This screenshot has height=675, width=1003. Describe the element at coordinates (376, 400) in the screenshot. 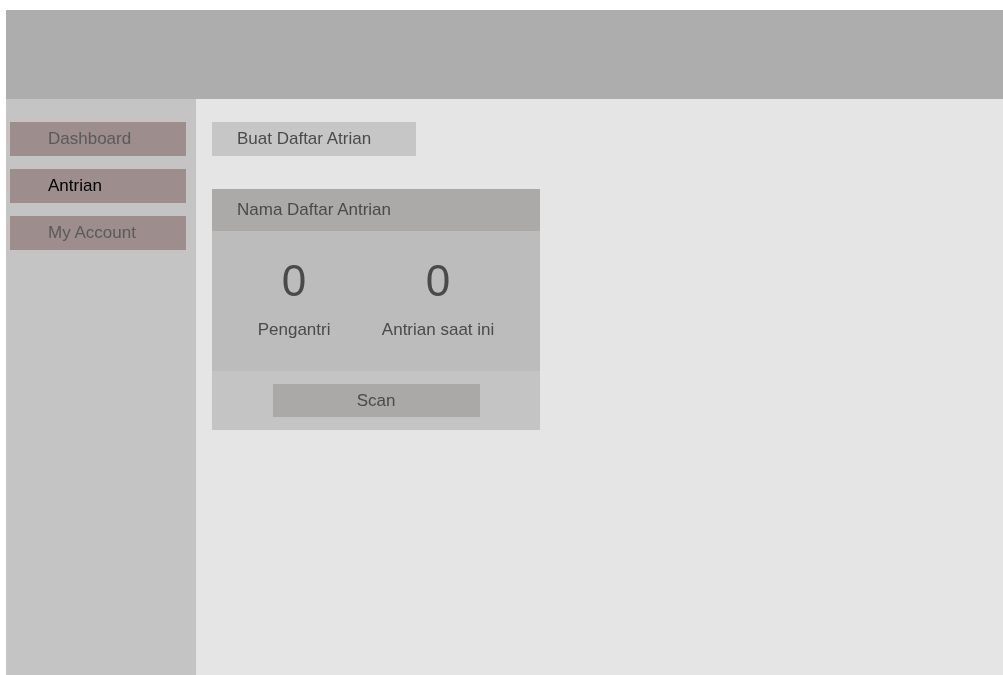

I see `scan-button: Scan` at that location.